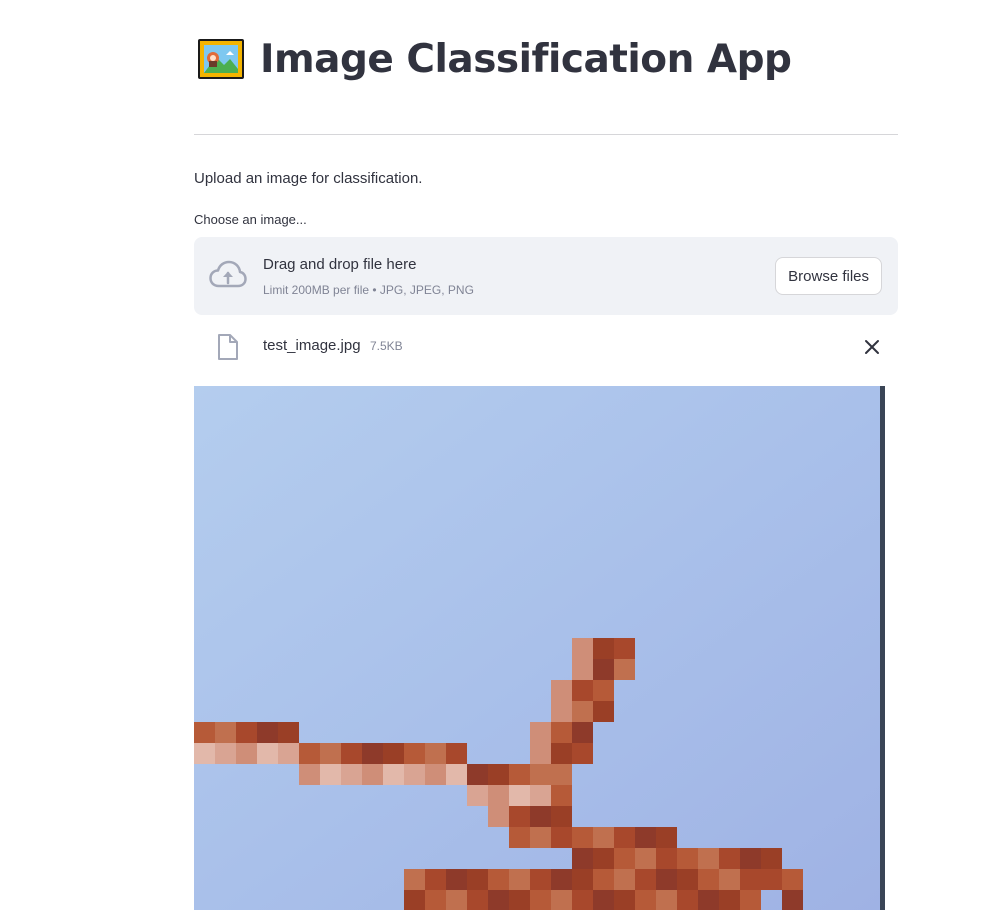 Image resolution: width=989 pixels, height=910 pixels. What do you see at coordinates (228, 347) in the screenshot?
I see `file-icon` at bounding box center [228, 347].